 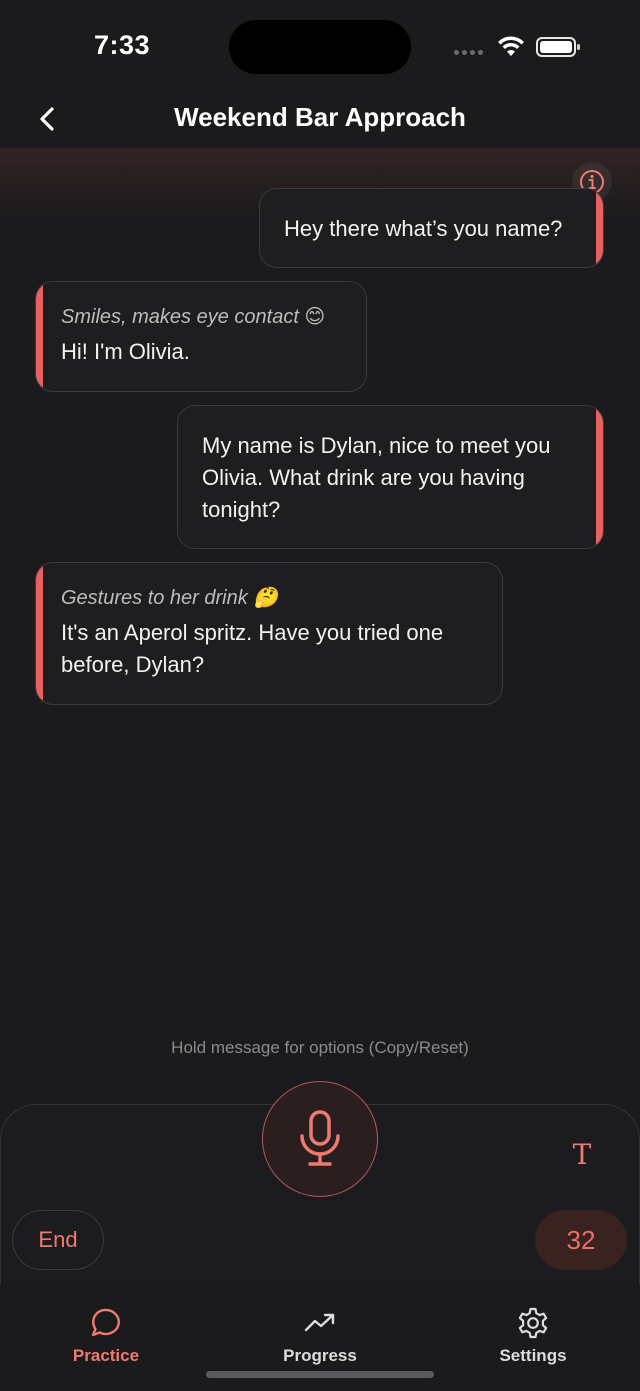 What do you see at coordinates (468, 52) in the screenshot?
I see `cellular-signal-icon` at bounding box center [468, 52].